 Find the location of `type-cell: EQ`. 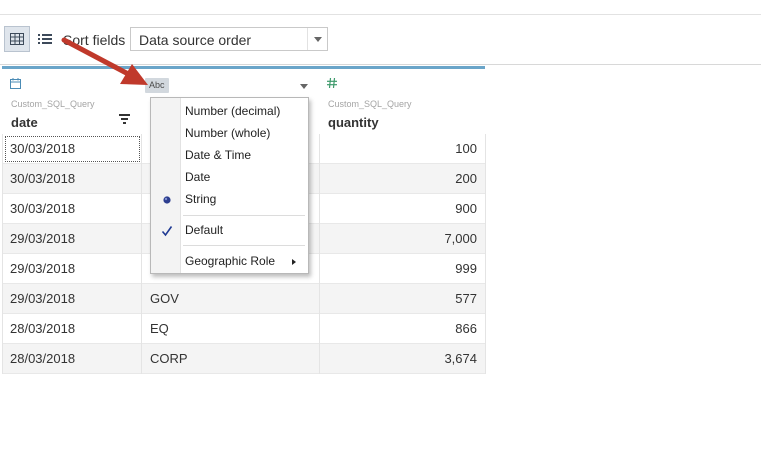

type-cell: EQ is located at coordinates (231, 329).